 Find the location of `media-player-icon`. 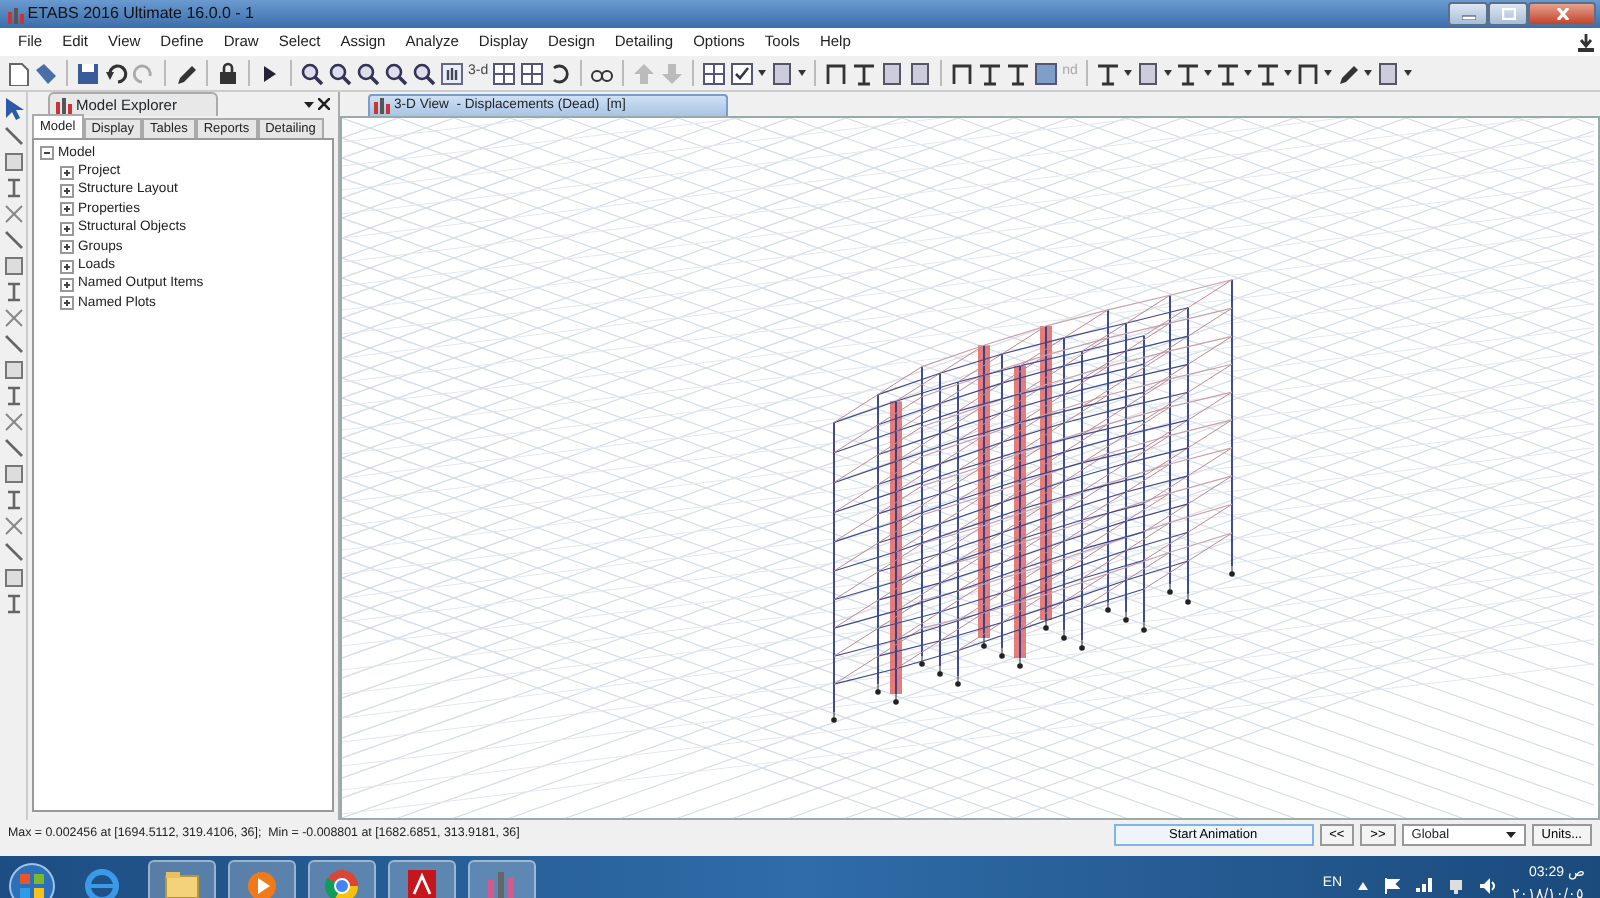

media-player-icon is located at coordinates (262, 882).